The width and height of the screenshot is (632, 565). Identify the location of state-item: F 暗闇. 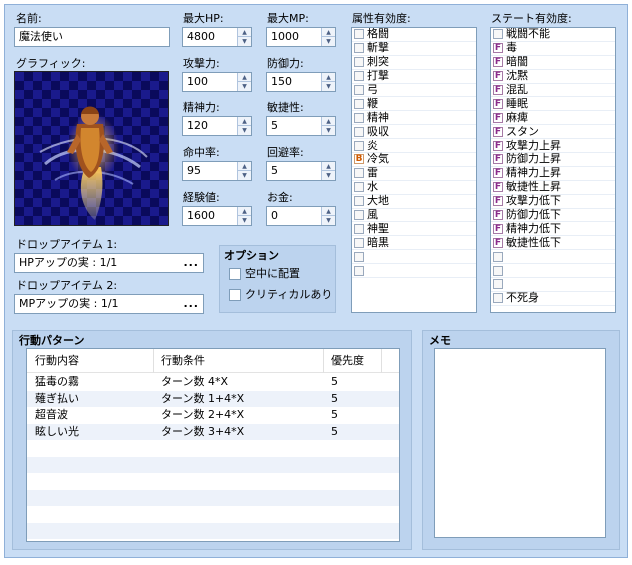
(553, 62).